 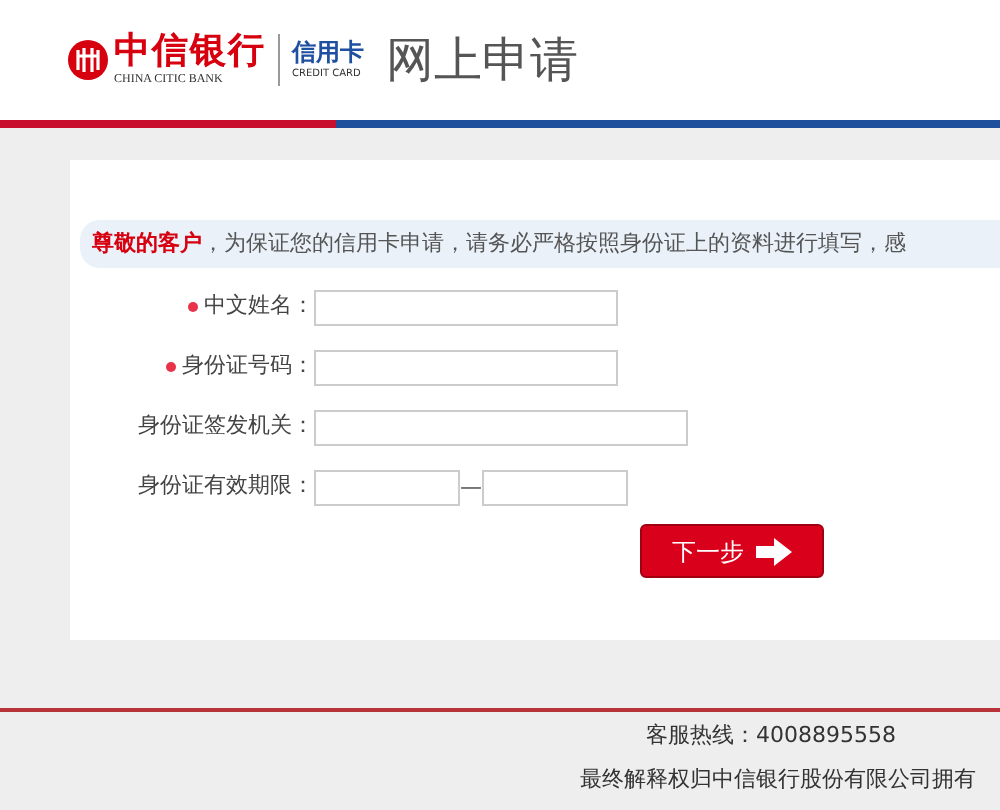 What do you see at coordinates (771, 736) in the screenshot?
I see `hotline-text: 客服热线：4008895558` at bounding box center [771, 736].